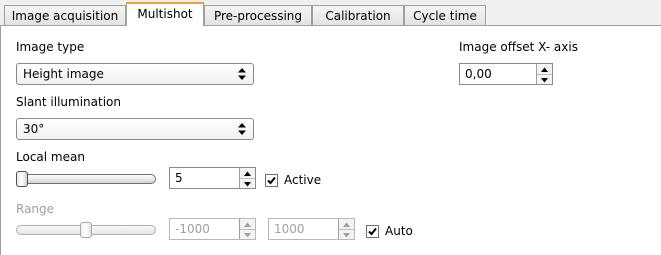 The height and width of the screenshot is (255, 661). I want to click on local-mean-slider-track, so click(86, 179).